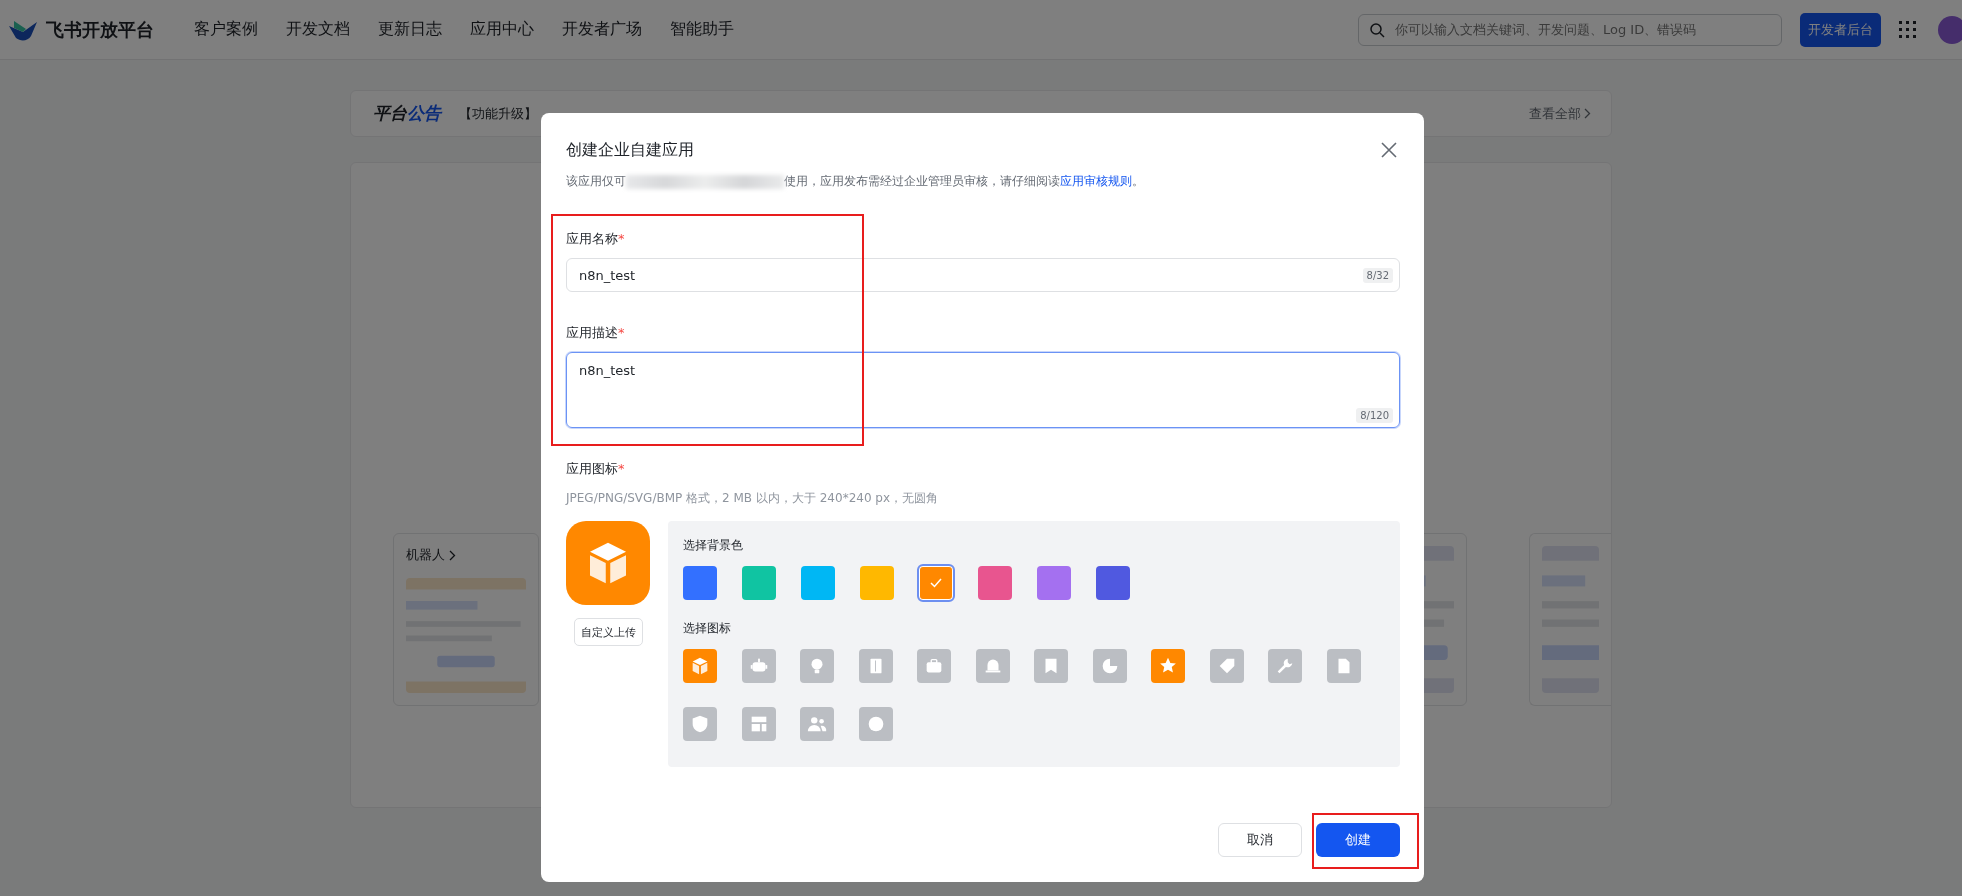  What do you see at coordinates (1570, 619) in the screenshot?
I see `showcase-card` at bounding box center [1570, 619].